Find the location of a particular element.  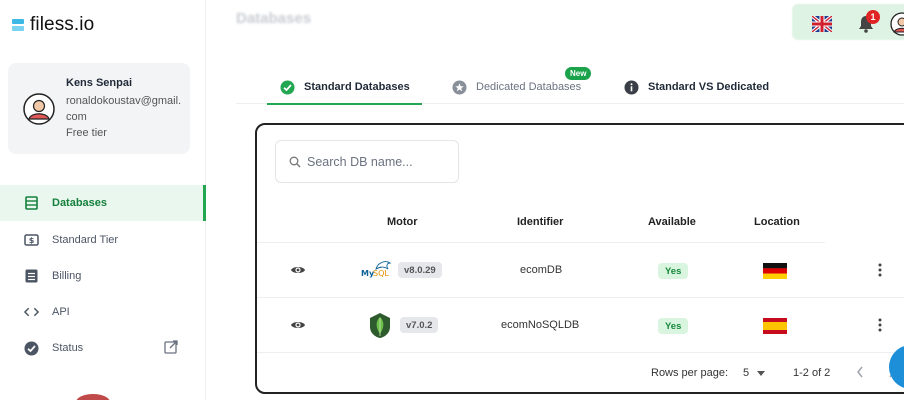

sidebar-item-billing: Billing is located at coordinates (103, 276).